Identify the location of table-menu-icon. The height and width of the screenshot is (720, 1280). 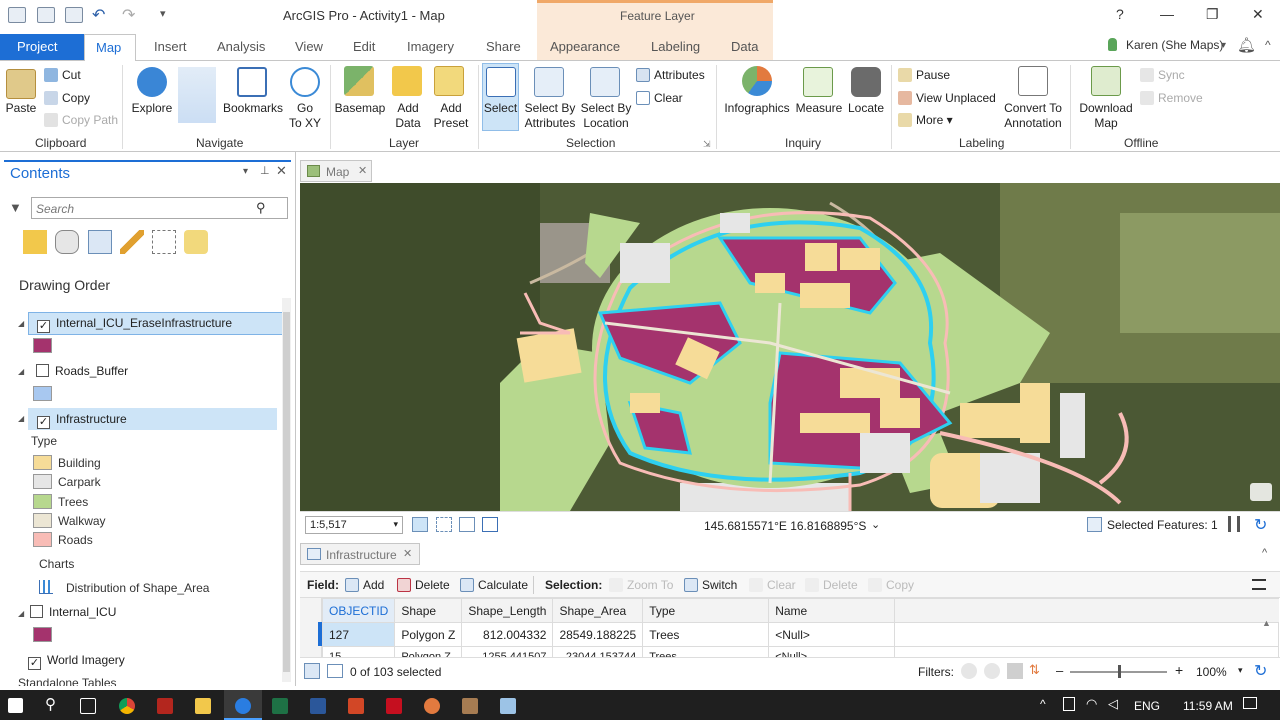
(1259, 584).